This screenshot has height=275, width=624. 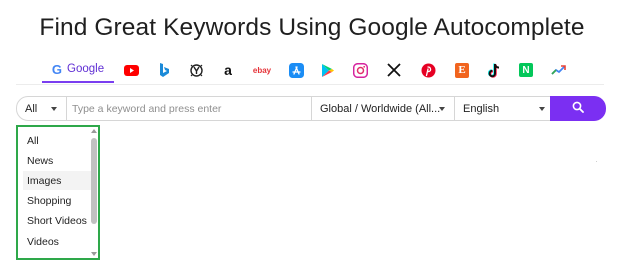 I want to click on amazon-letter: a, so click(x=228, y=70).